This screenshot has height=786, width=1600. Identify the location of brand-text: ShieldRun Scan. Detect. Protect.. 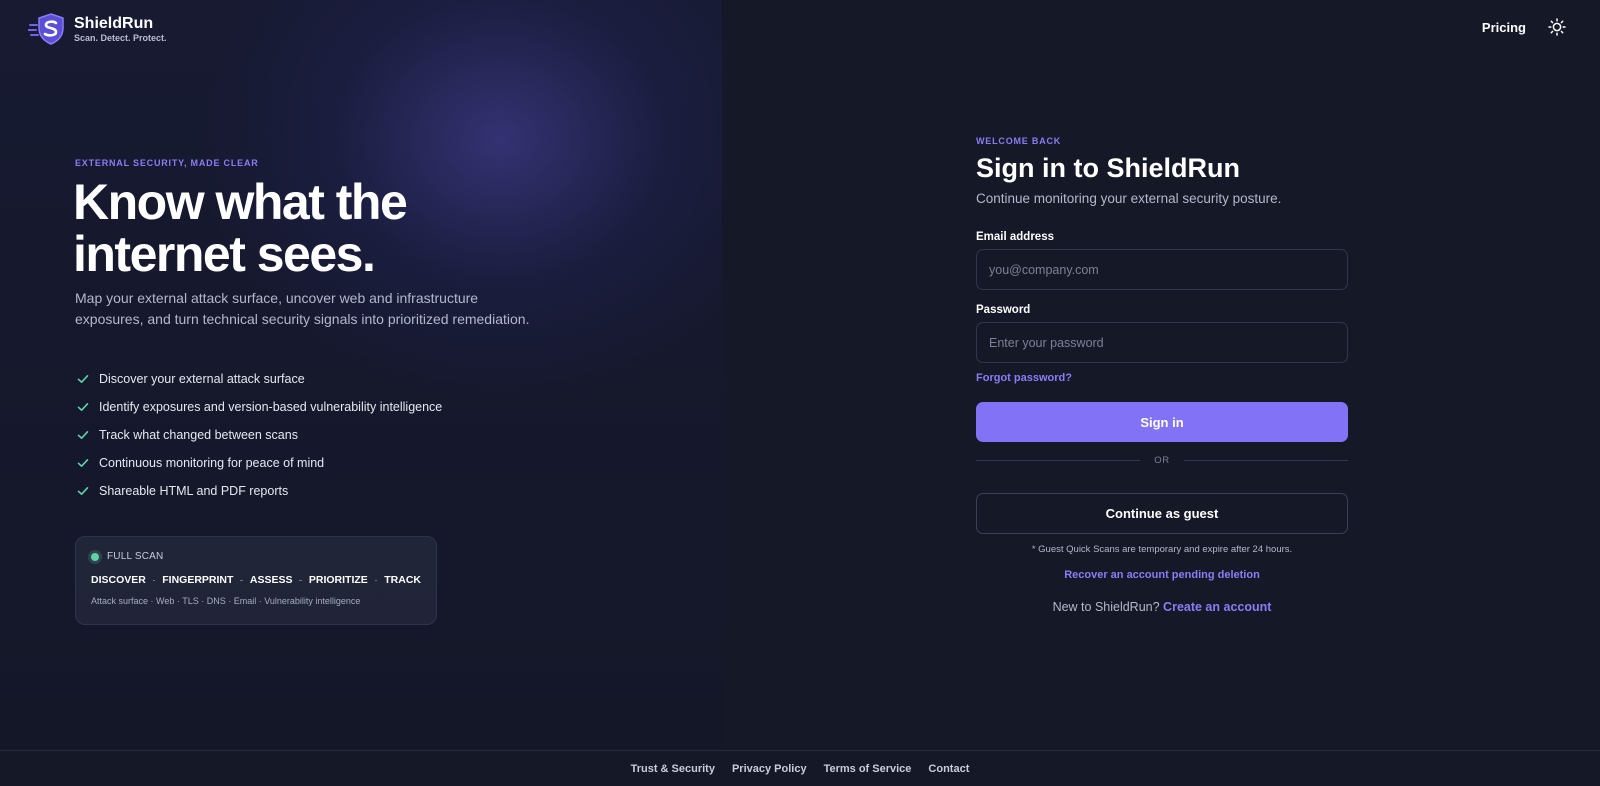
(120, 29).